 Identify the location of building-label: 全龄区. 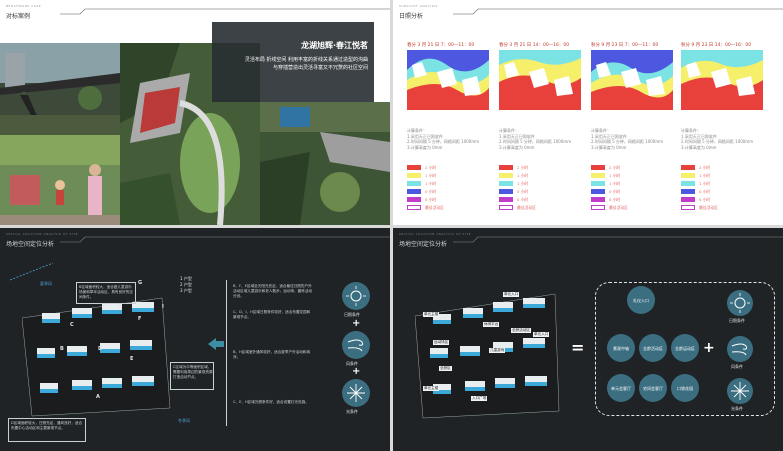
(445, 368).